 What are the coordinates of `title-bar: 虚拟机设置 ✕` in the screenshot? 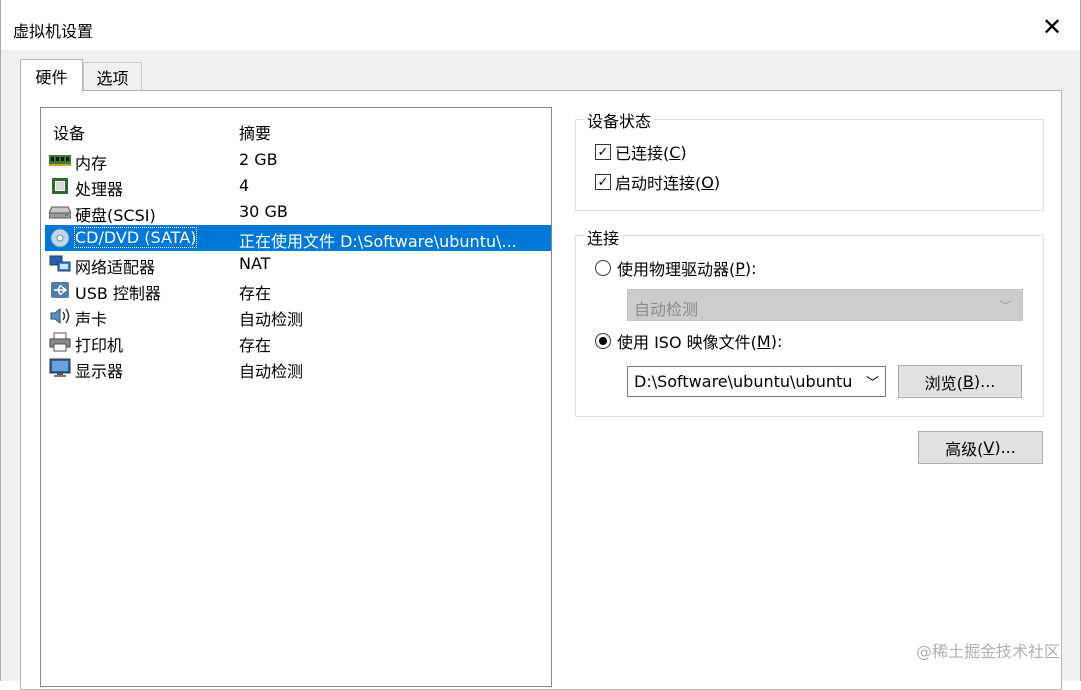 It's located at (540, 25).